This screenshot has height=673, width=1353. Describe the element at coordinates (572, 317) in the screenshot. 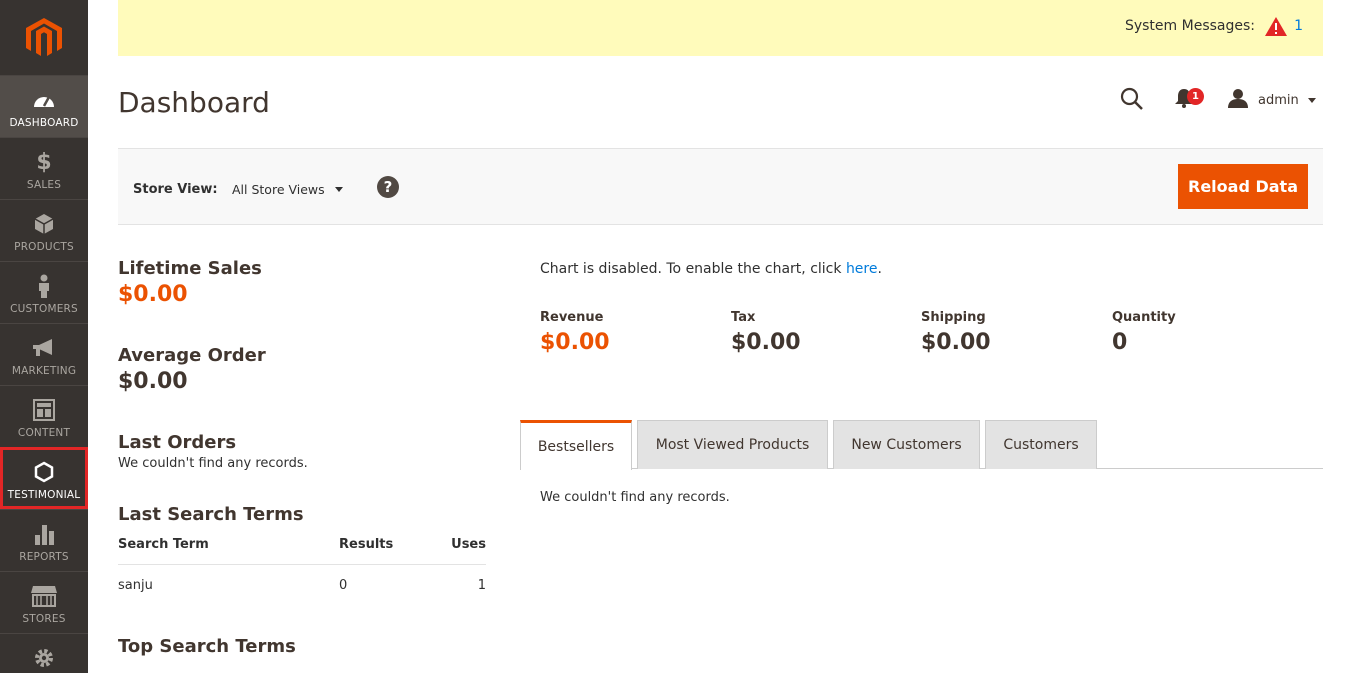

I see `revenue-label: Revenue` at that location.